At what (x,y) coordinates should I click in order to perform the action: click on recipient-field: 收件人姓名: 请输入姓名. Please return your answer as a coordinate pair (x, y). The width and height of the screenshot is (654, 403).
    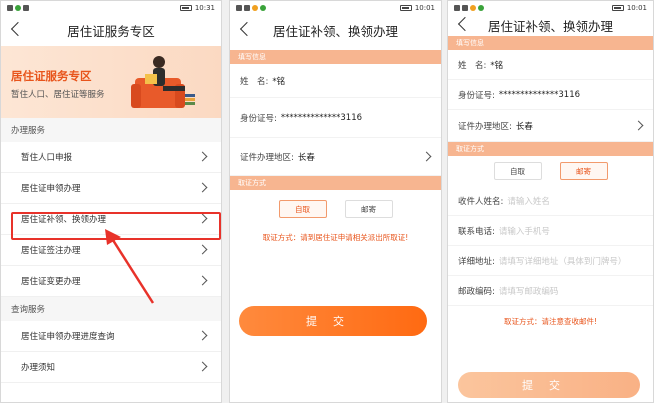
    Looking at the image, I should click on (550, 201).